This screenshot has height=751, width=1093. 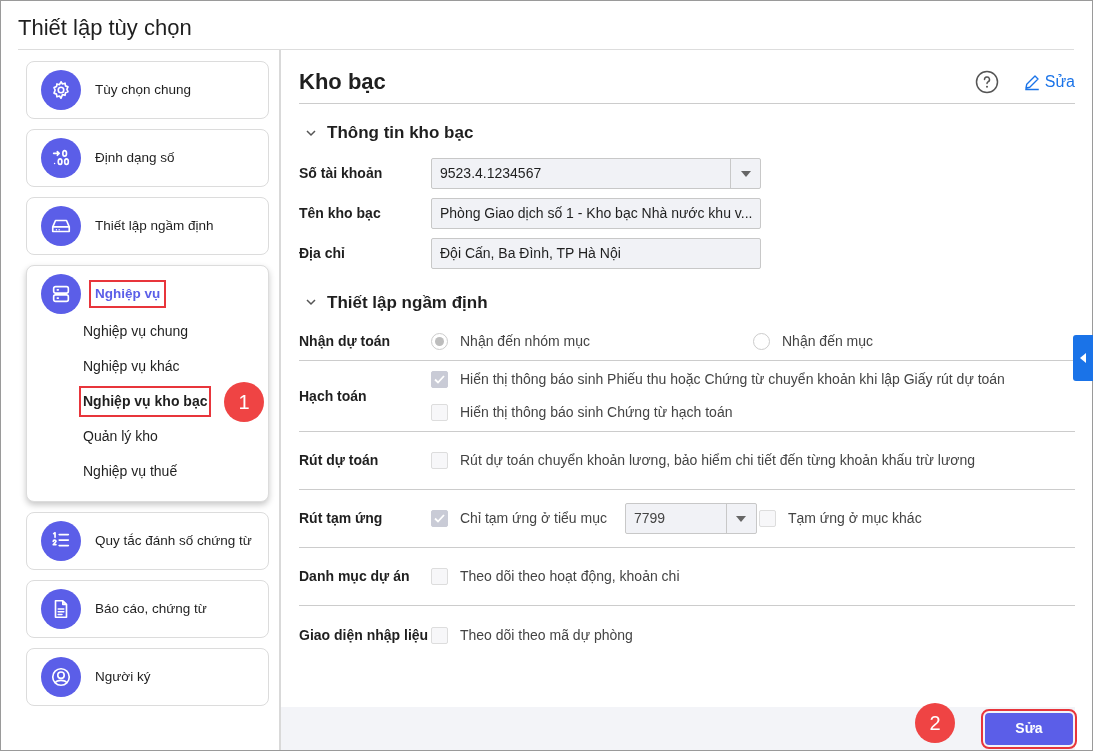 I want to click on submenu-item: Nghiệp vụ chung, so click(x=136, y=331).